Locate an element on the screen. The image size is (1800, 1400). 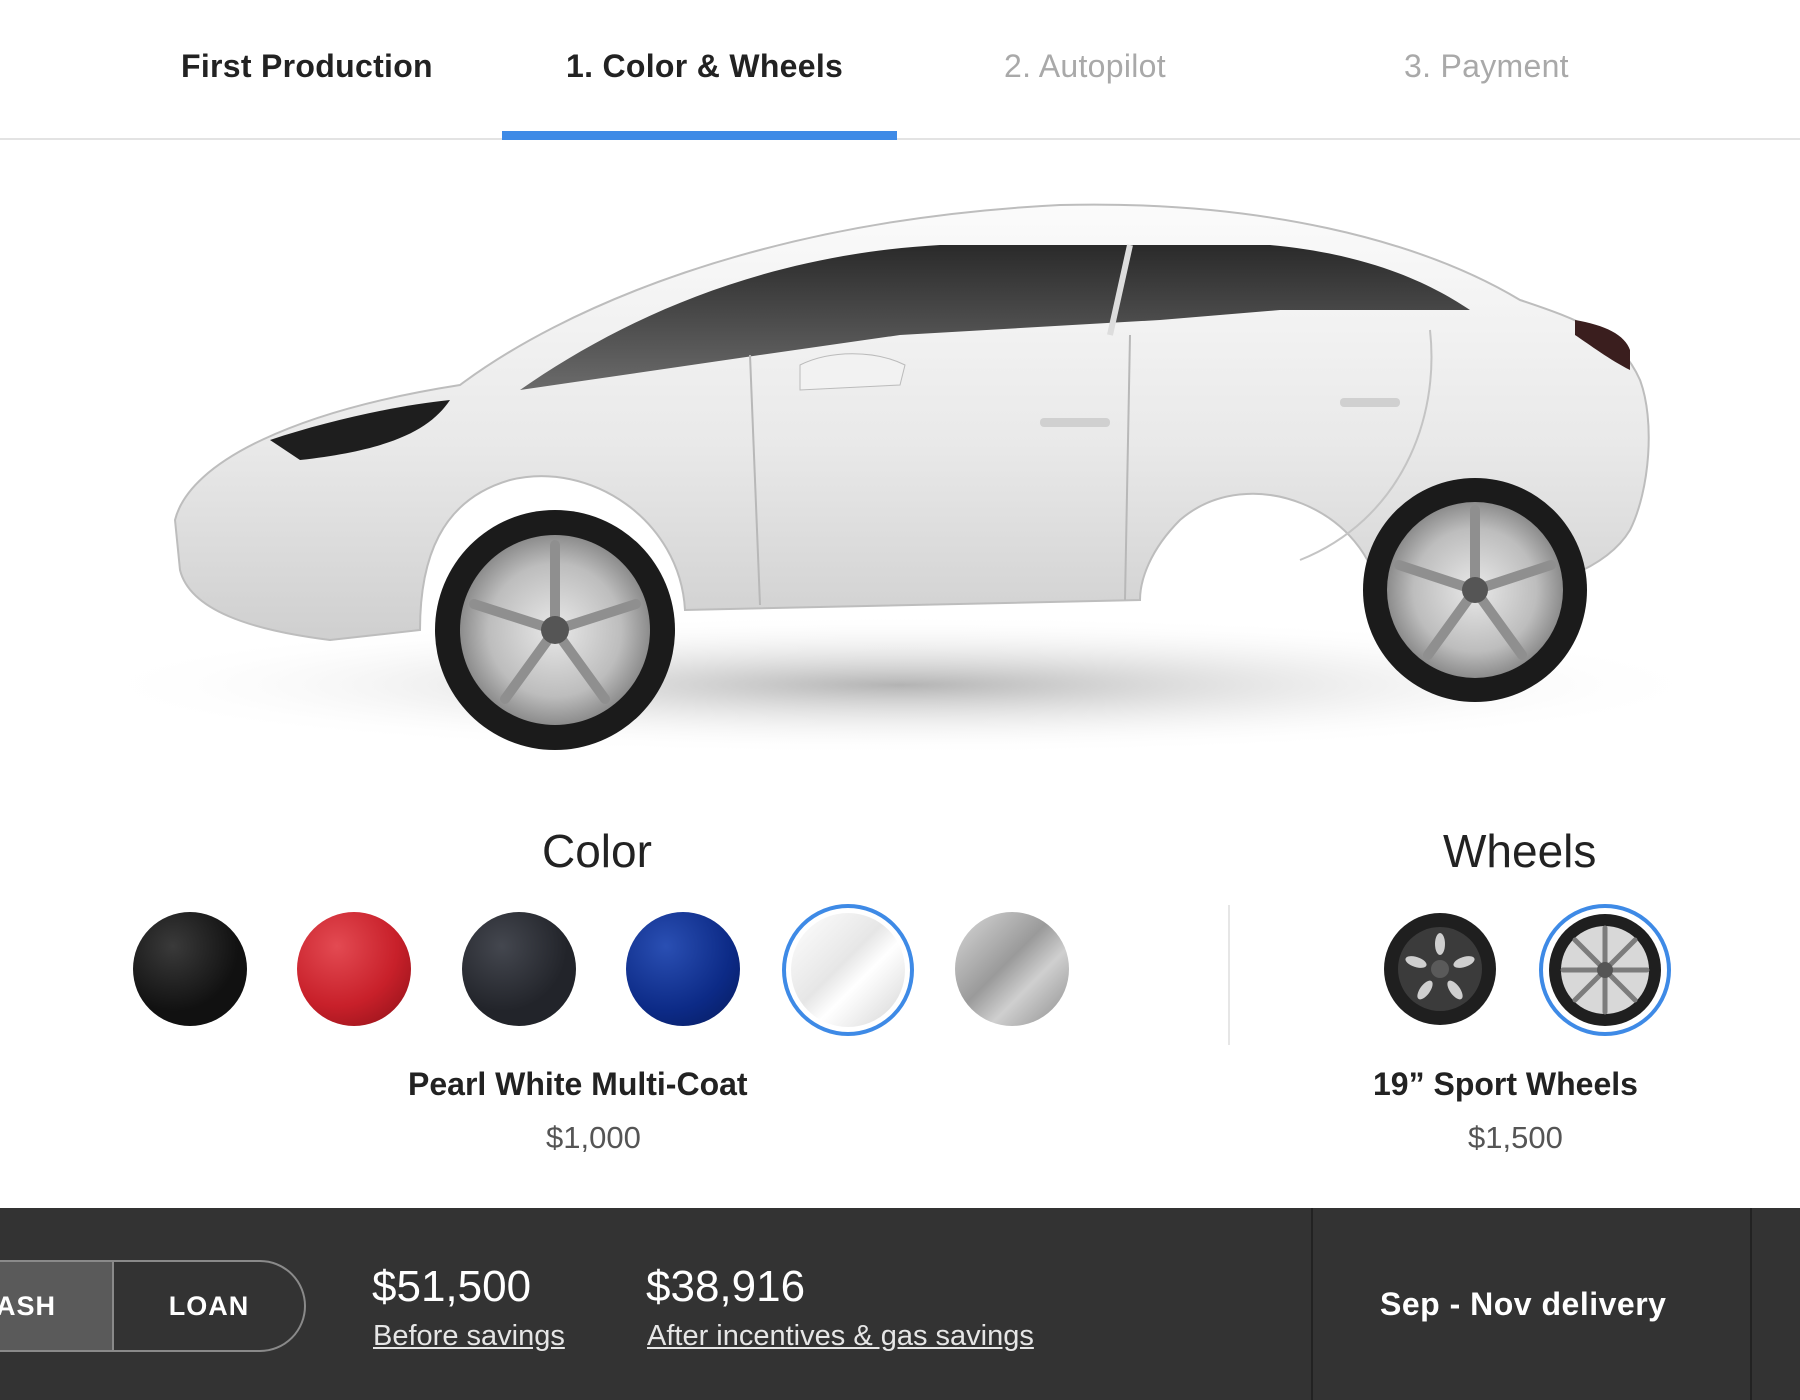
aero-wheel-icon is located at coordinates (1440, 969).